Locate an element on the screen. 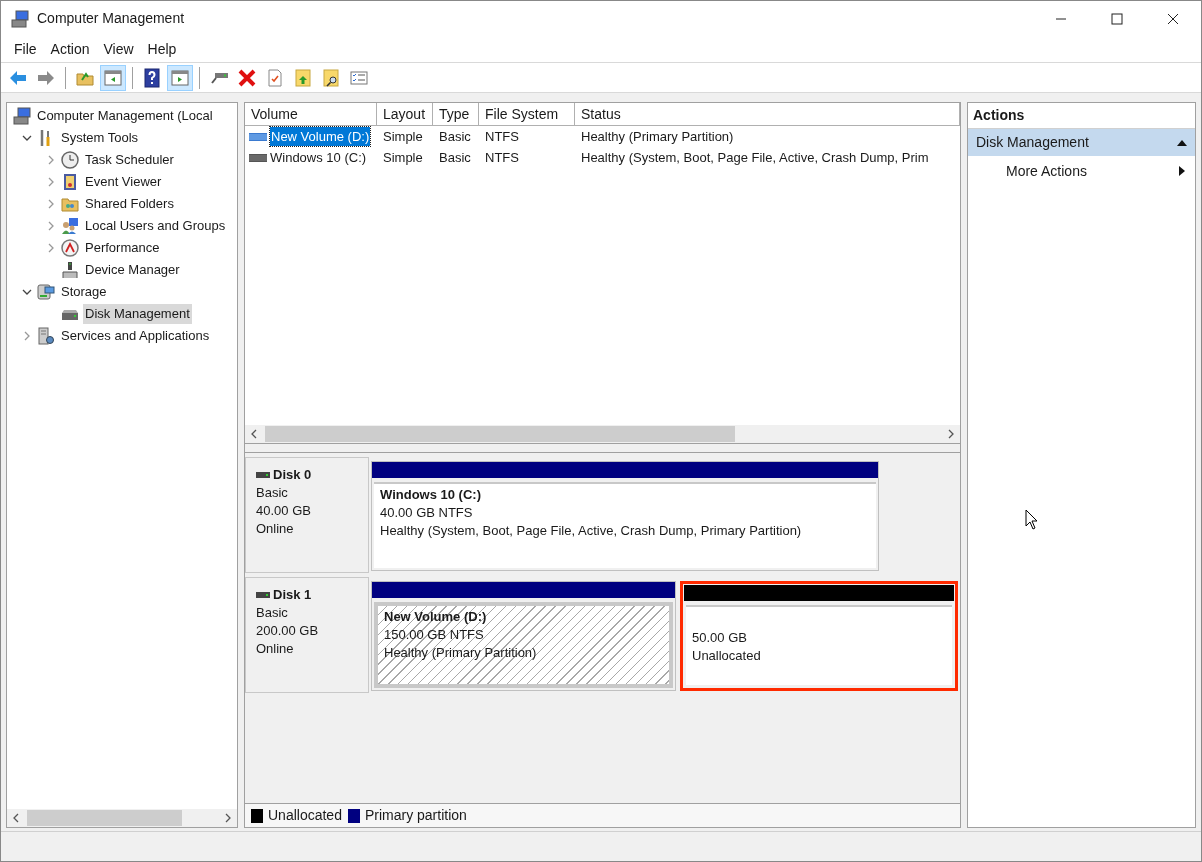  menu-item: View is located at coordinates (118, 49).